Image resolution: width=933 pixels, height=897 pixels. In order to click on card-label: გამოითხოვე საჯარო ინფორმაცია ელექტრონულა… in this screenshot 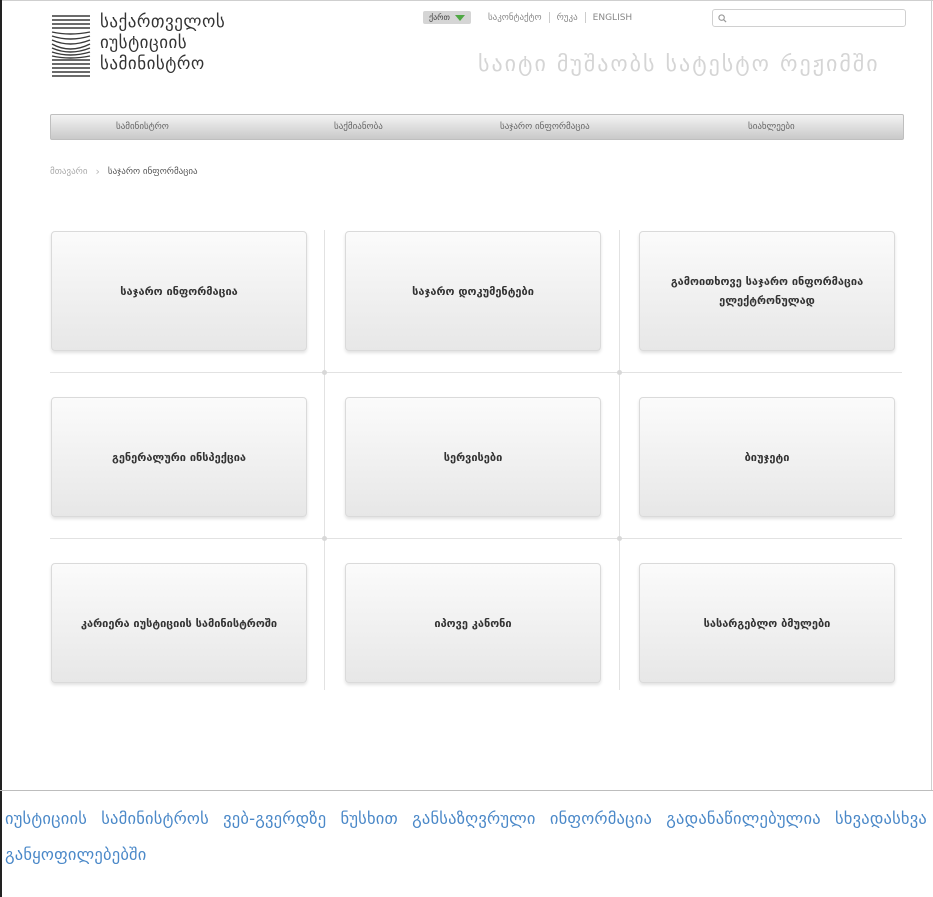, I will do `click(767, 291)`.